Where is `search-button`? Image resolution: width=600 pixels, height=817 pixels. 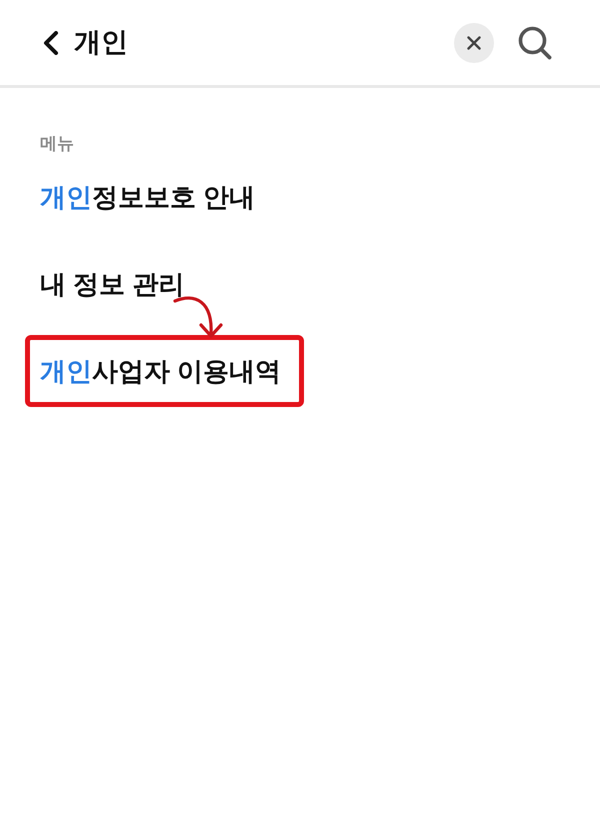 search-button is located at coordinates (535, 43).